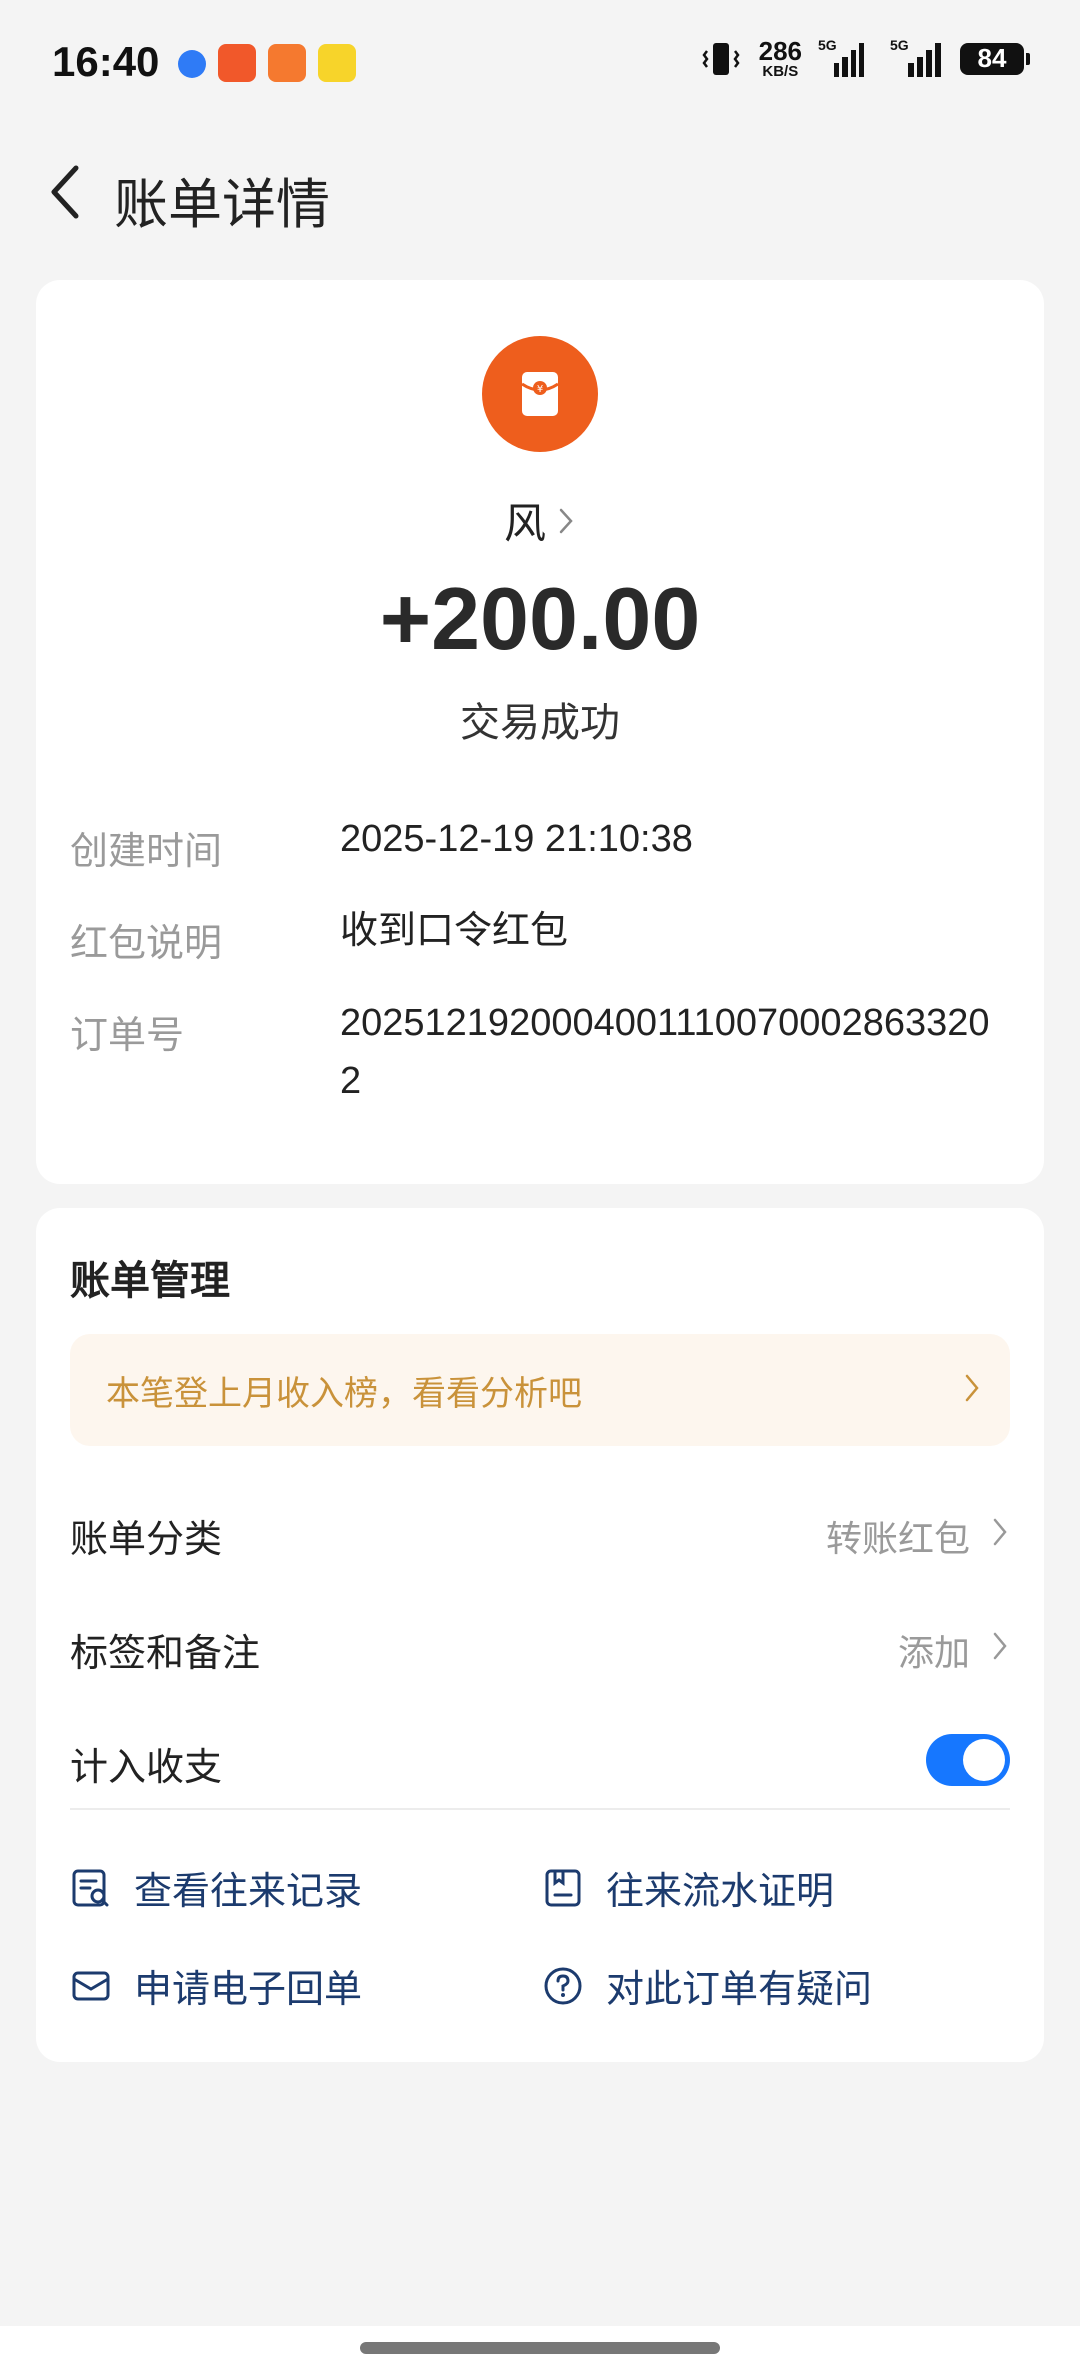 Image resolution: width=1080 pixels, height=2376 pixels. I want to click on record-search-icon, so click(90, 1887).